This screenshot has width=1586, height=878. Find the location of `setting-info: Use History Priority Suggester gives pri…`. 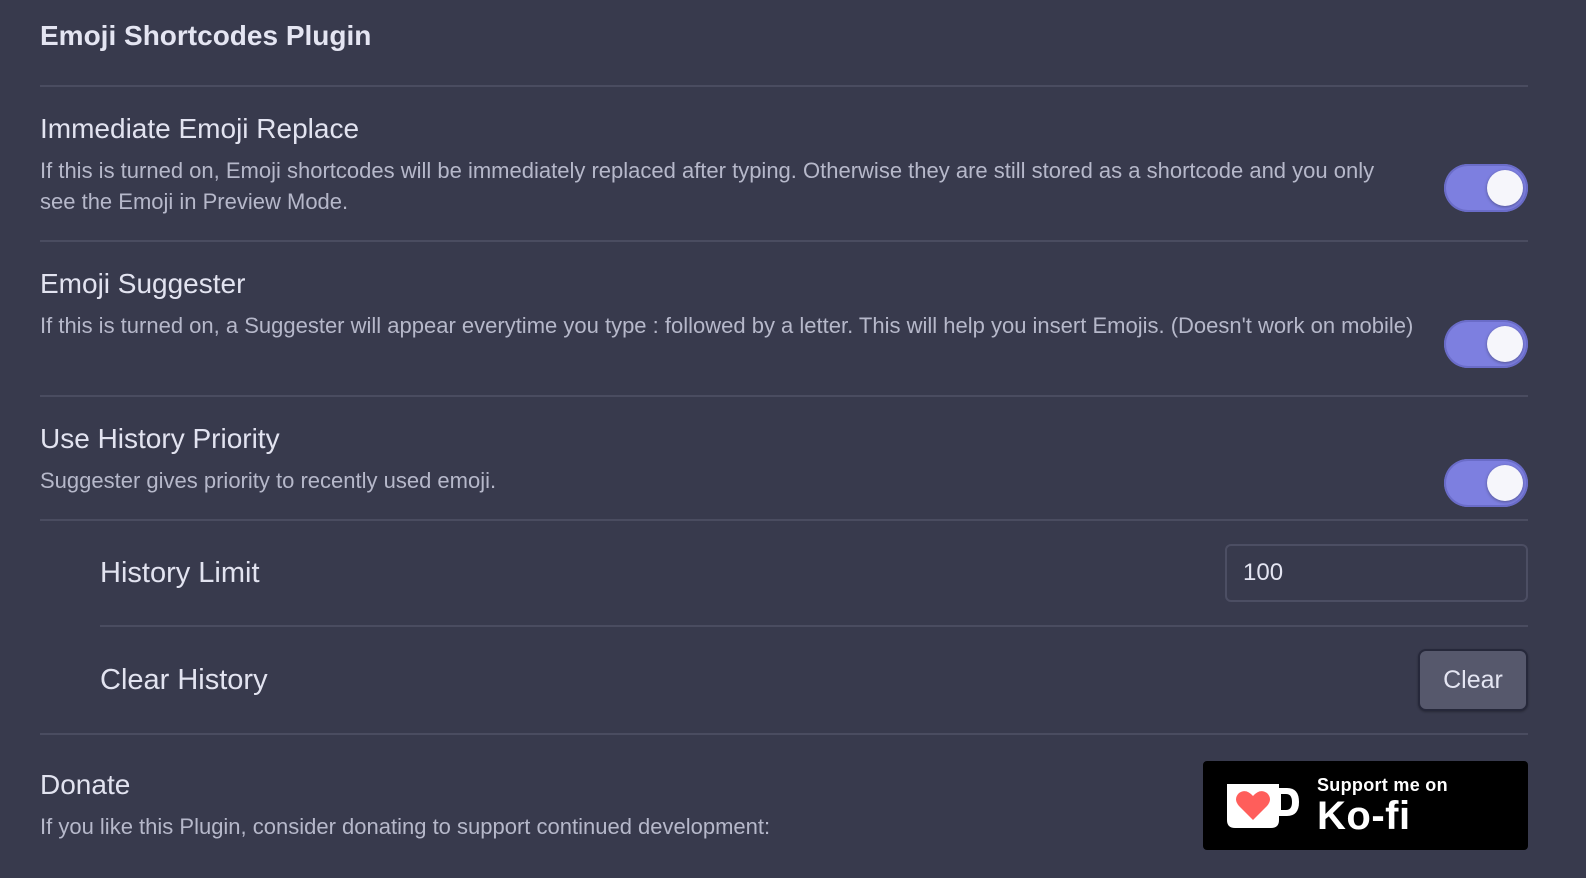

setting-info: Use History Priority Suggester gives pri… is located at coordinates (742, 459).